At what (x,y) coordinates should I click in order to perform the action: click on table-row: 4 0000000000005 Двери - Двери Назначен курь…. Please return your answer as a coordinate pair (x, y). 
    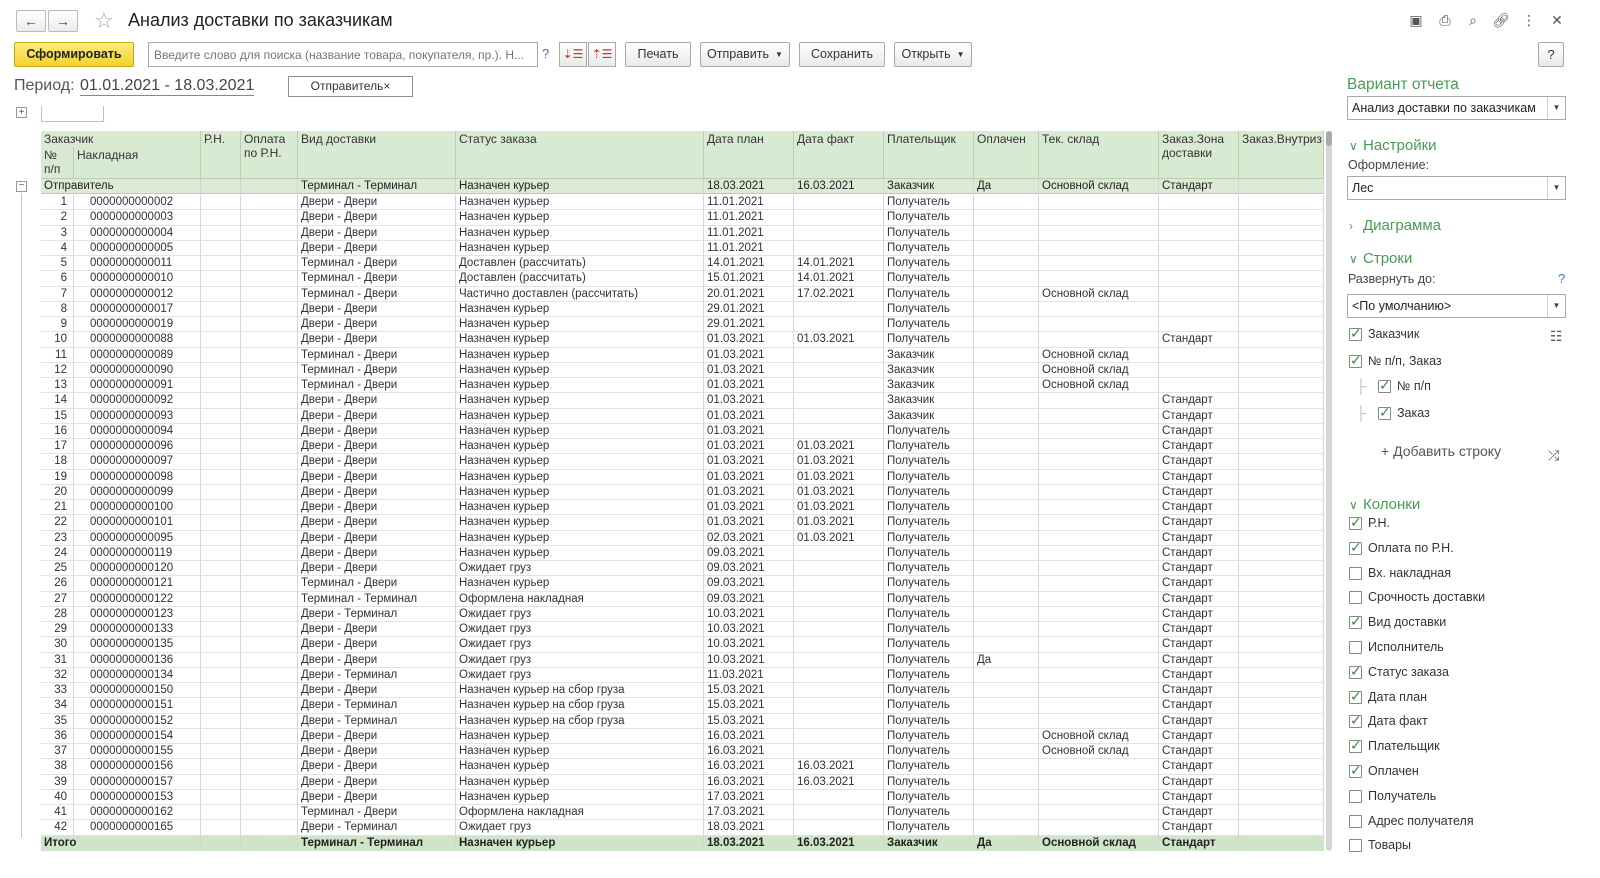
    Looking at the image, I should click on (682, 248).